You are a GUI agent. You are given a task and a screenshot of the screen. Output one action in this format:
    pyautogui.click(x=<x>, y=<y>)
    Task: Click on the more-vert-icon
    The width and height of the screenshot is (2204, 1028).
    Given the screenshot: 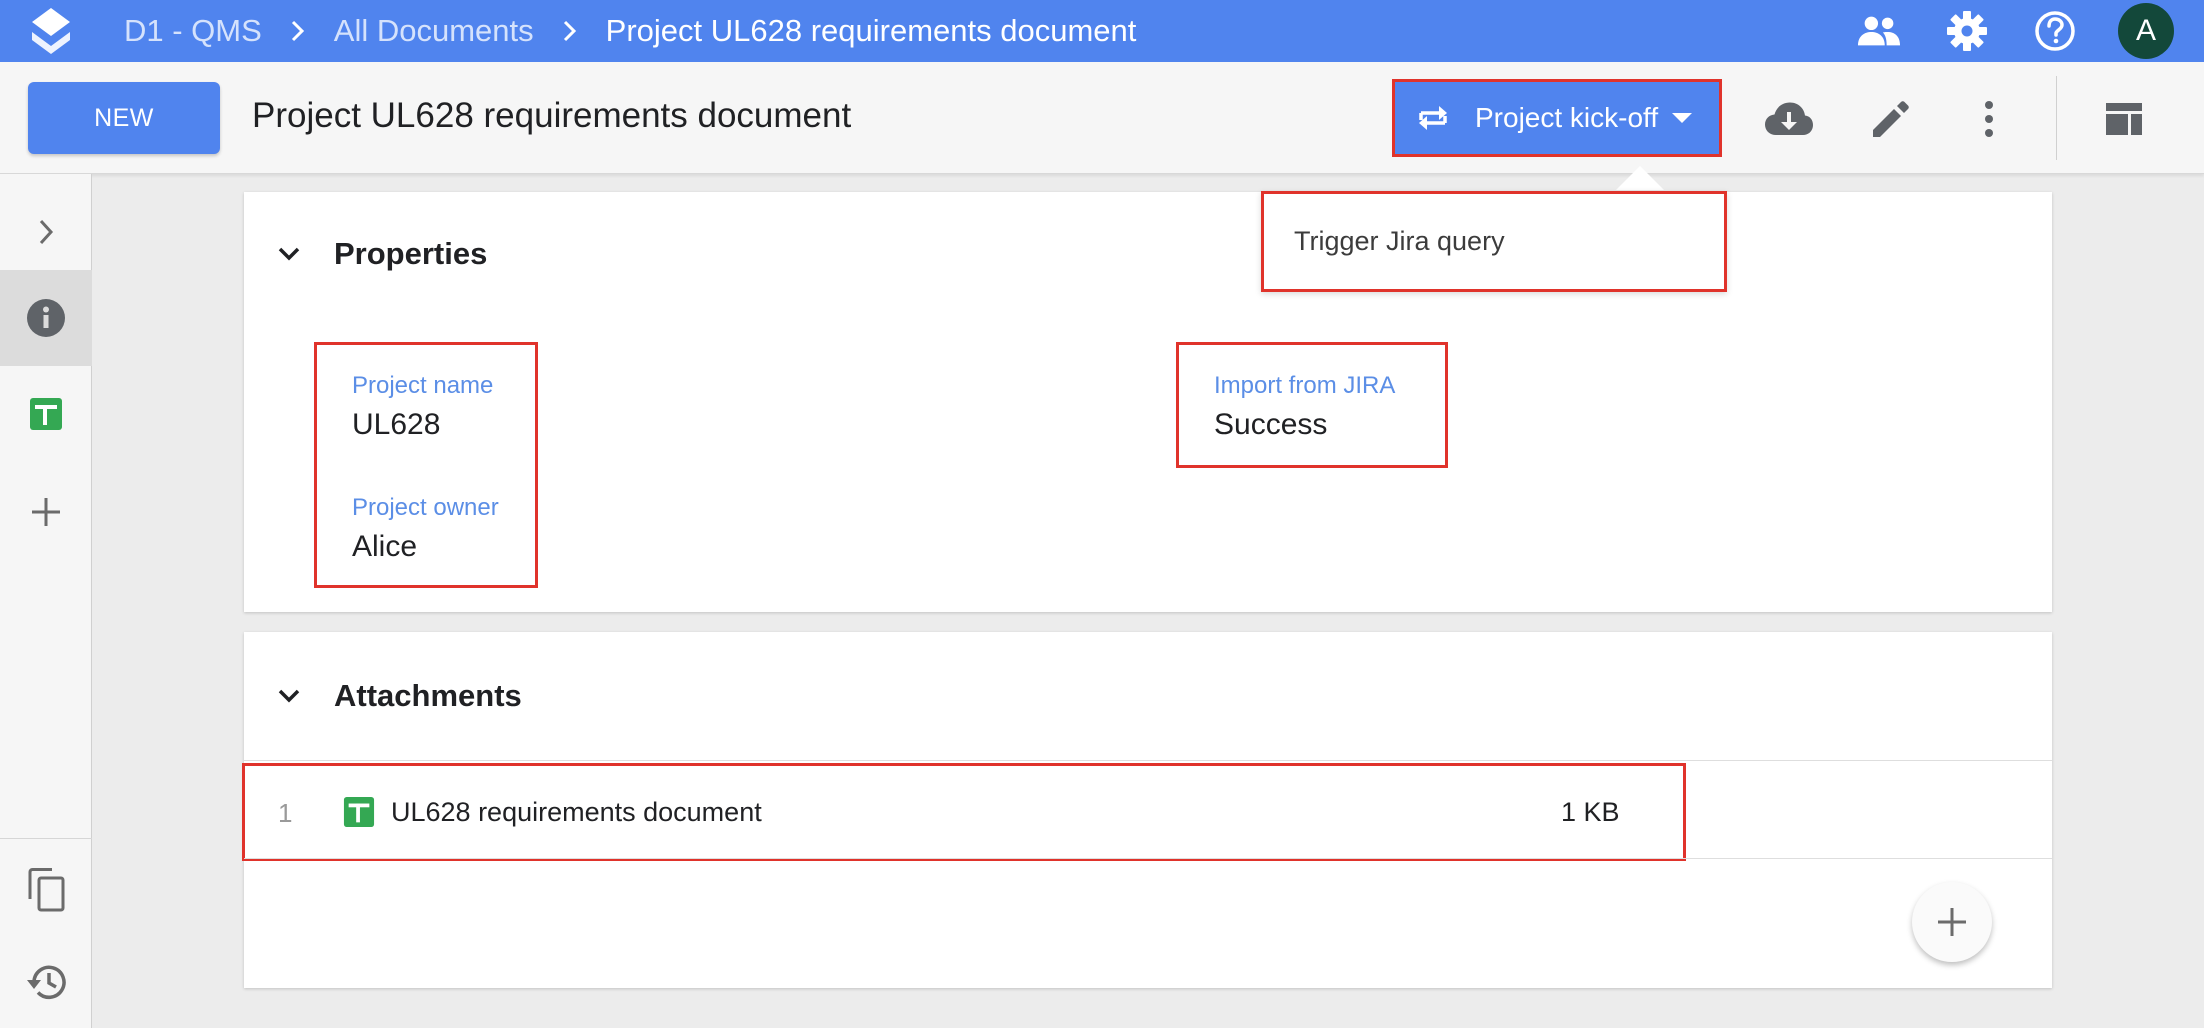 What is the action you would take?
    pyautogui.click(x=1989, y=119)
    